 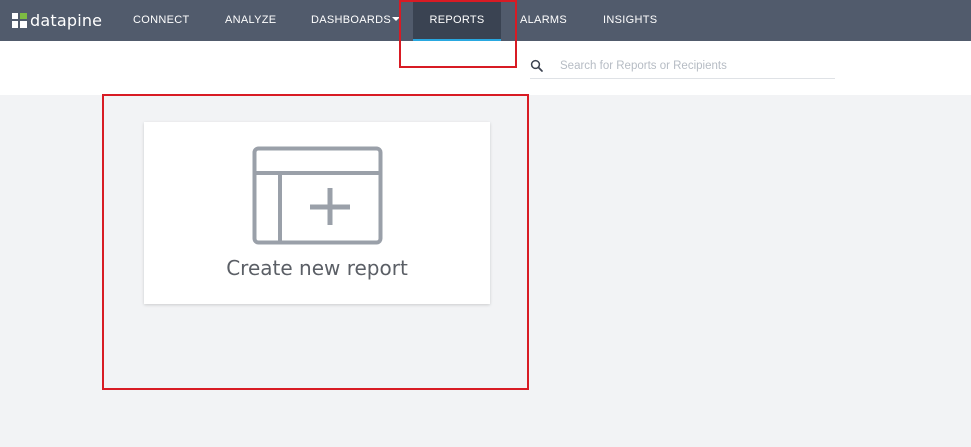 I want to click on search-field, so click(x=682, y=67).